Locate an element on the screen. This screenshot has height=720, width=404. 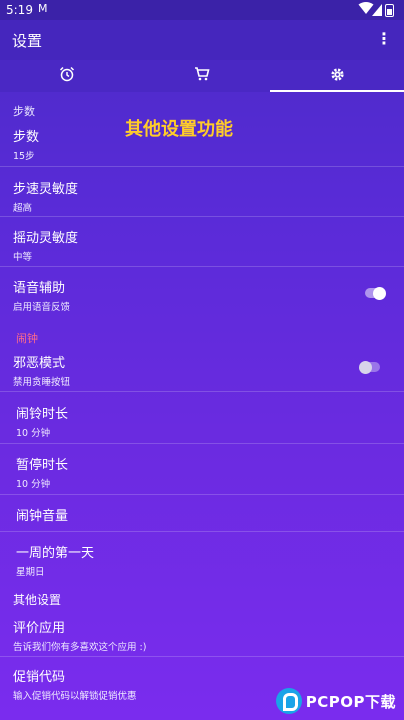
setting-rate-app: 评价应用 告诉我们你有多喜欢这个应用 :) is located at coordinates (79, 635).